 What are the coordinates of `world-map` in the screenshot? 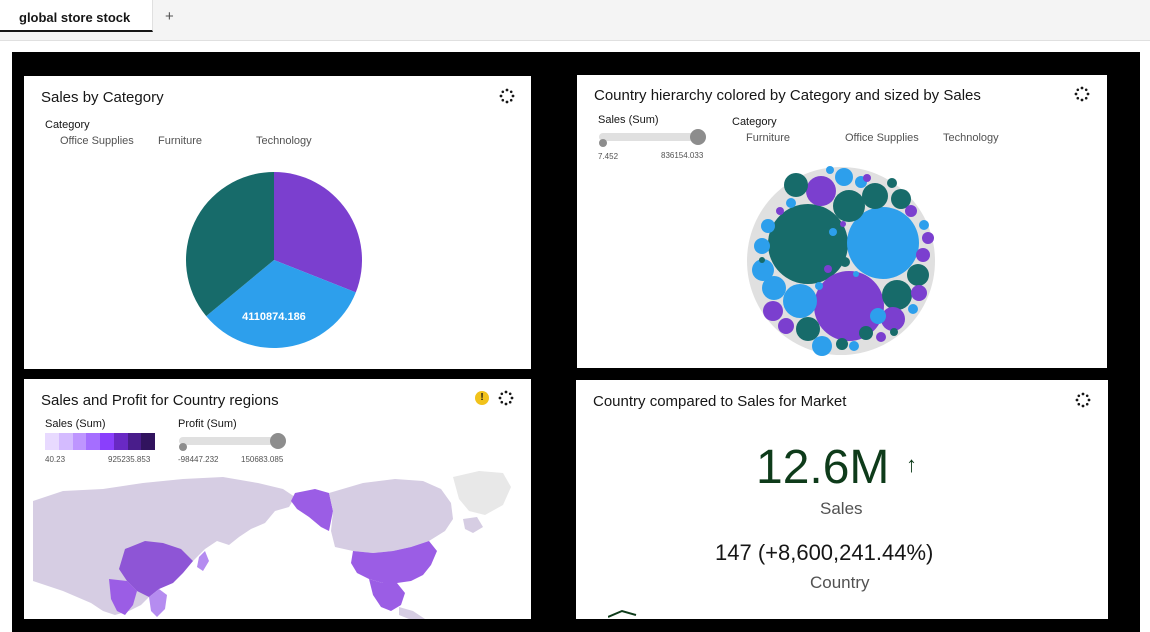 It's located at (277, 545).